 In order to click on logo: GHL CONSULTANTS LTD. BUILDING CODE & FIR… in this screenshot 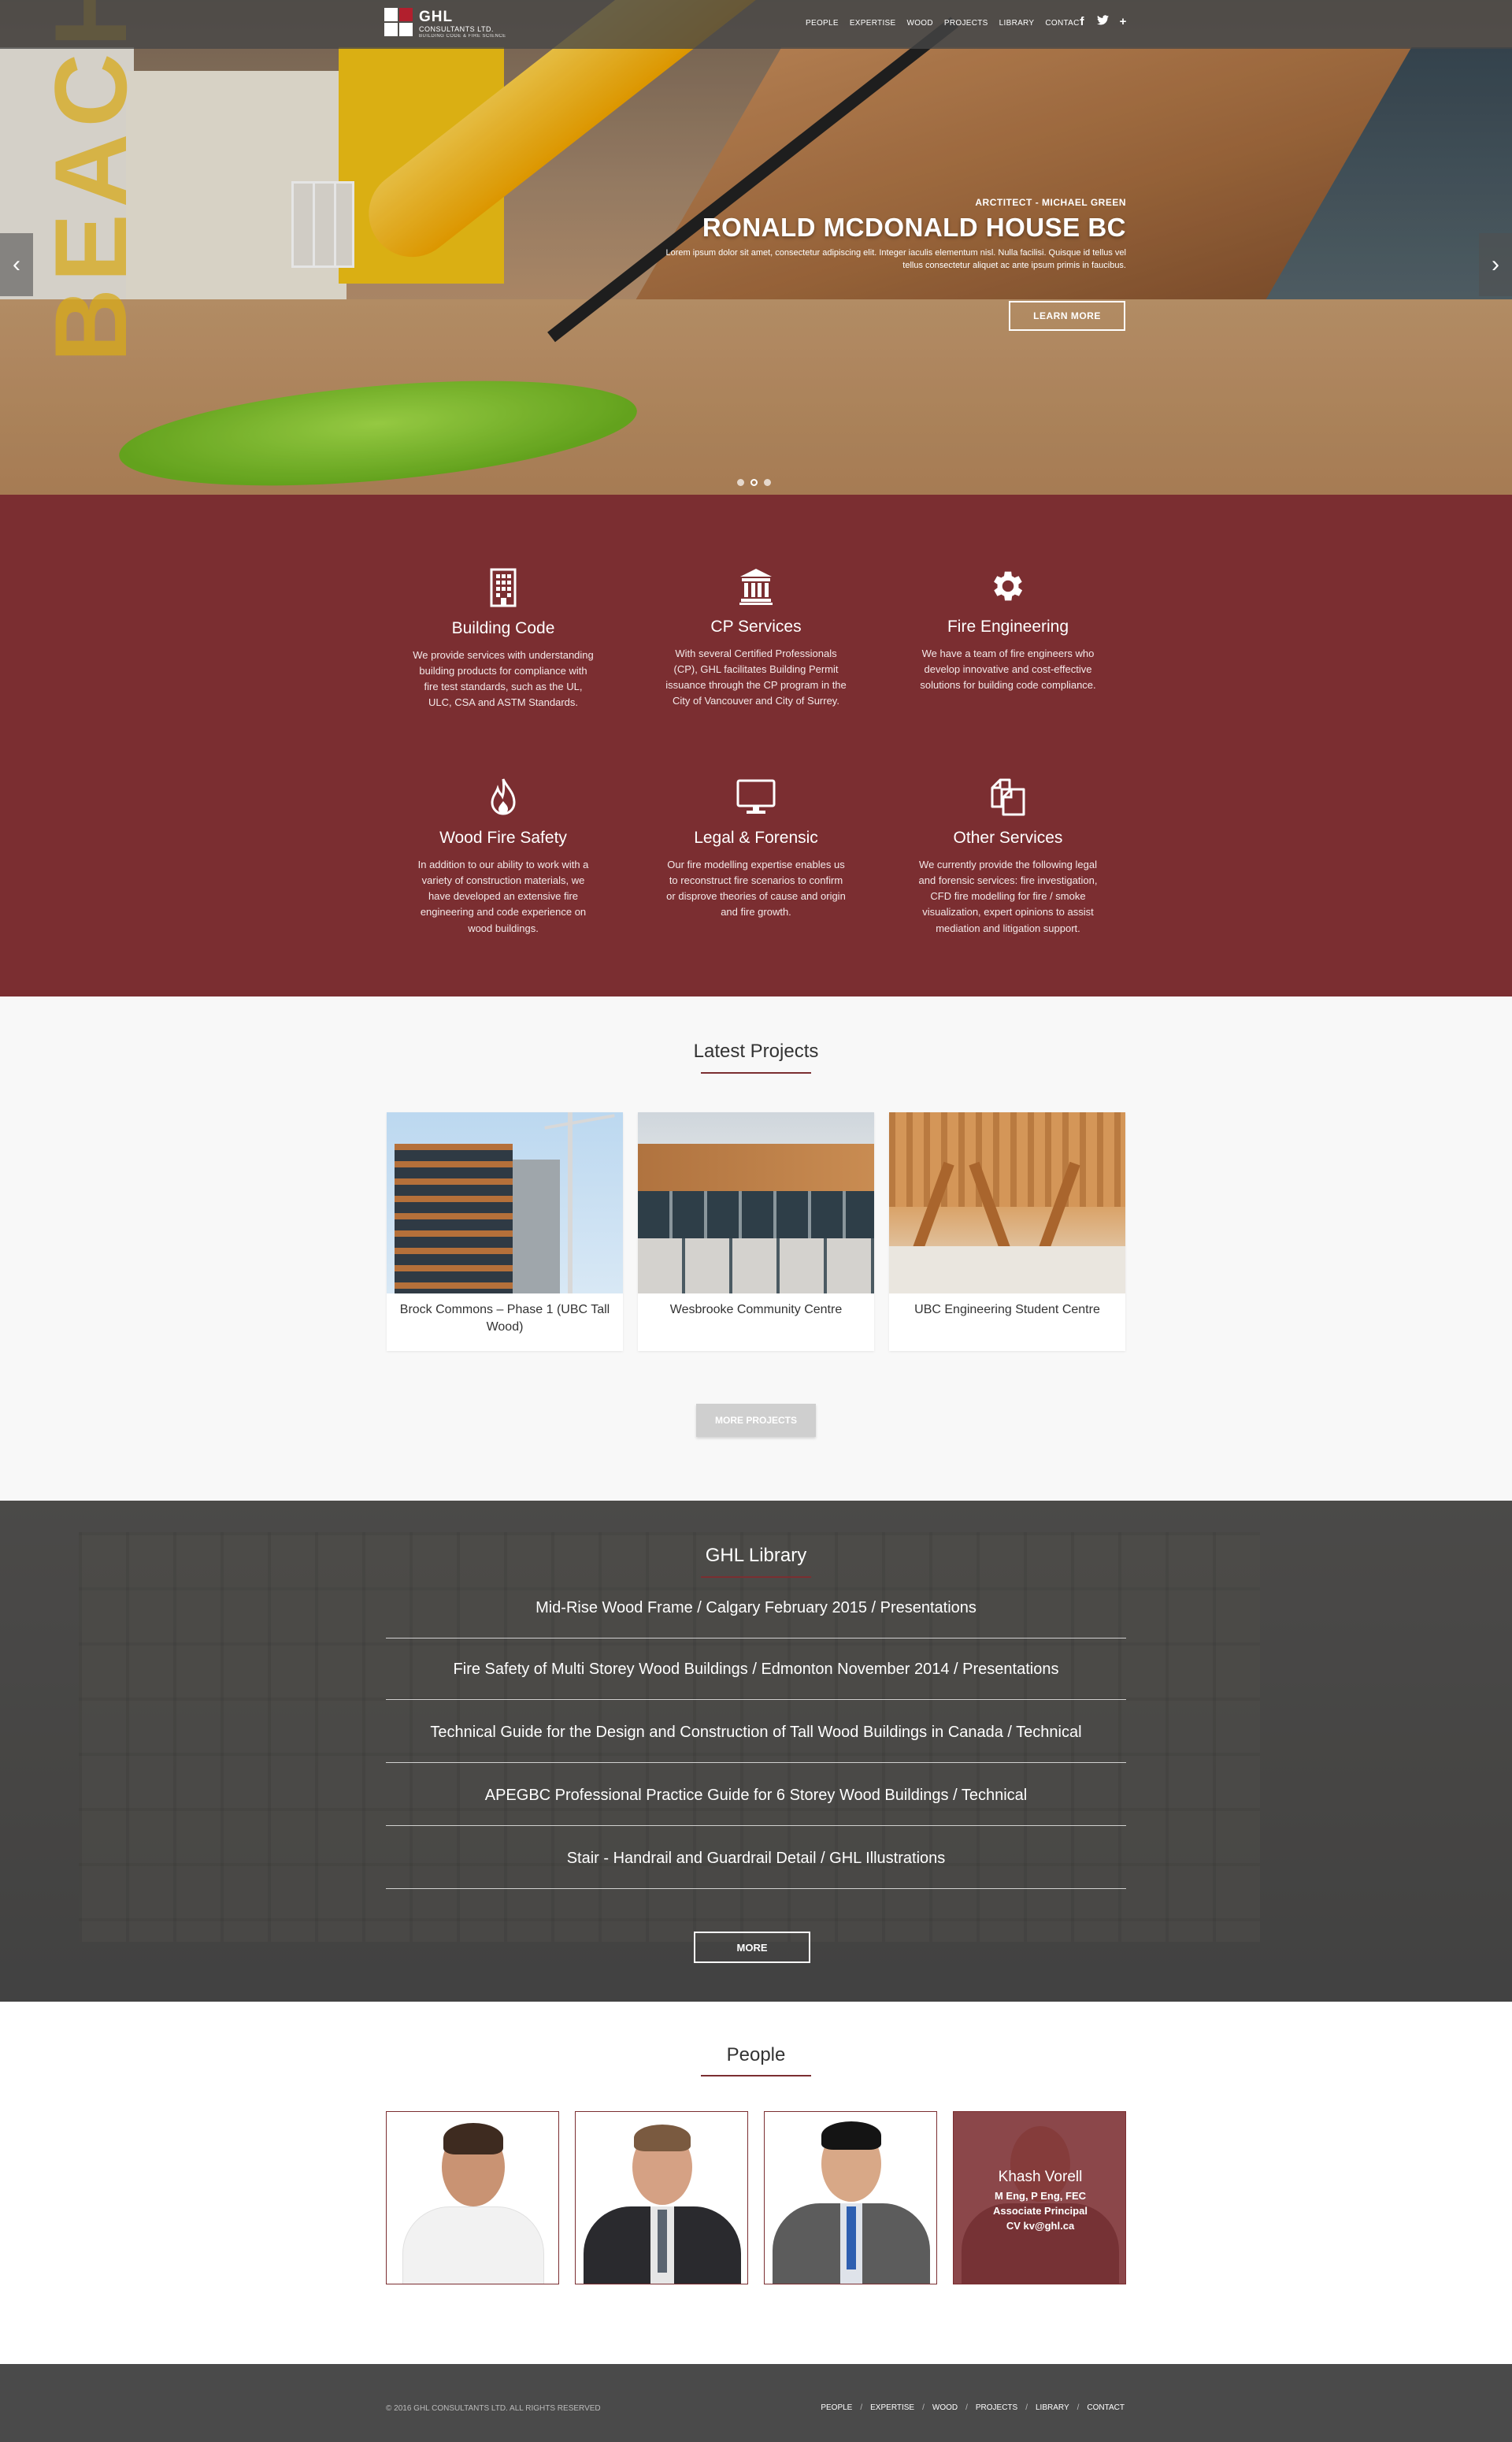, I will do `click(445, 23)`.